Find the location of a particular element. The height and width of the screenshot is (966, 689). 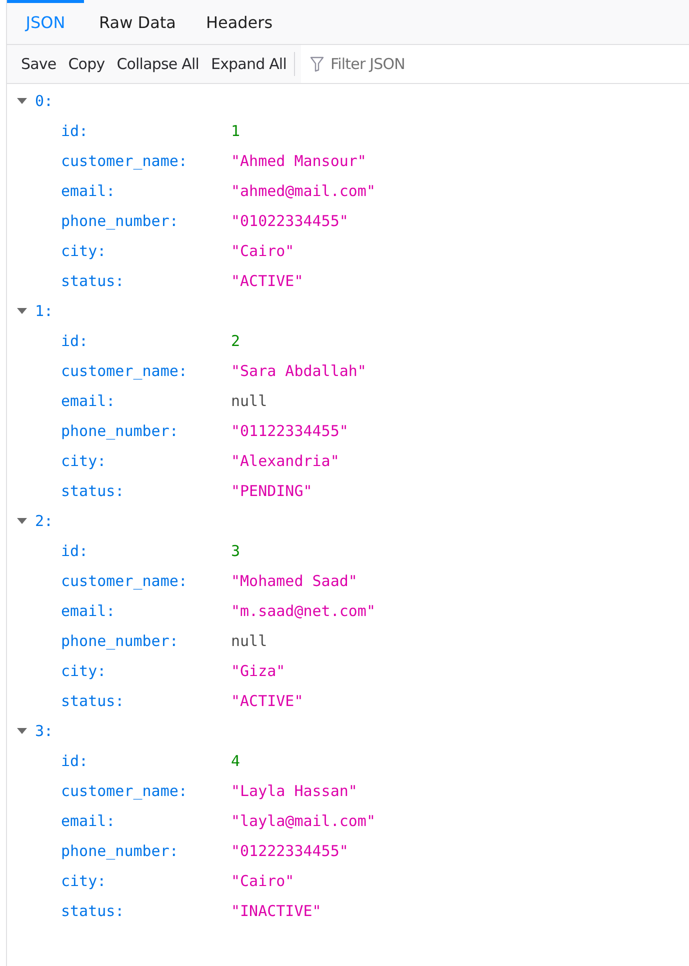

json-value: "Alexandria" is located at coordinates (285, 461).